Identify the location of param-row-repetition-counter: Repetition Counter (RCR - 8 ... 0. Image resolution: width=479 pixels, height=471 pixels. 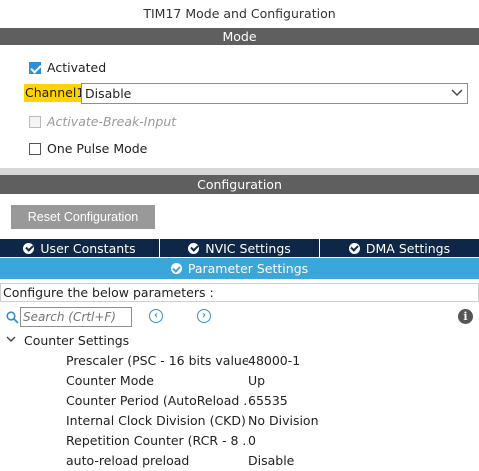
(271, 443).